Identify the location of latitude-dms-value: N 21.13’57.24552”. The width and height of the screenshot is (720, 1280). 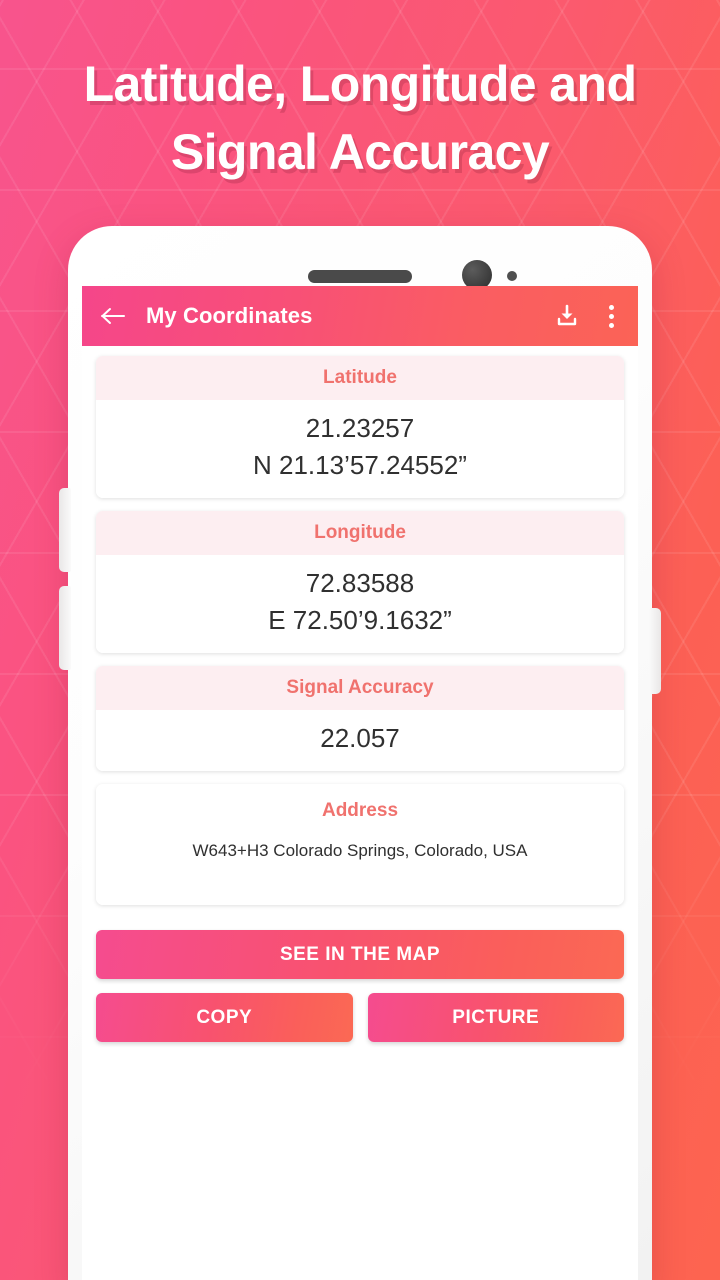
(360, 464).